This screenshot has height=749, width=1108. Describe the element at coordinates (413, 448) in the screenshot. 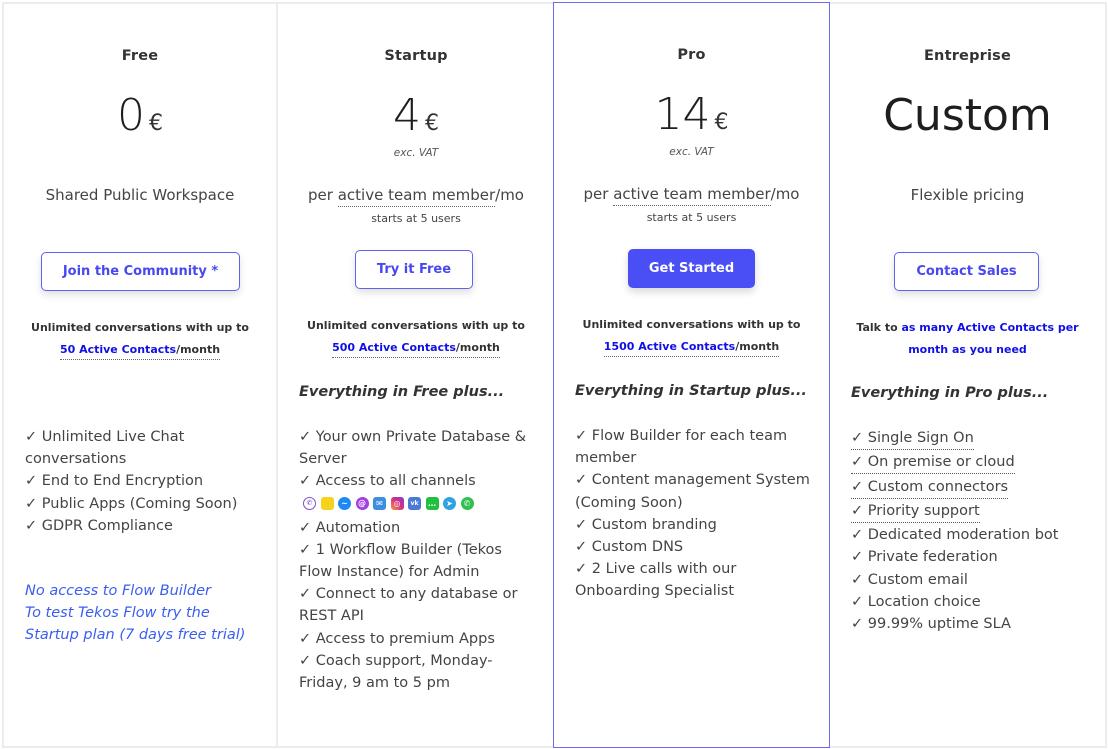

I see `feature-item: ✓ Your own Private Database & Server` at that location.